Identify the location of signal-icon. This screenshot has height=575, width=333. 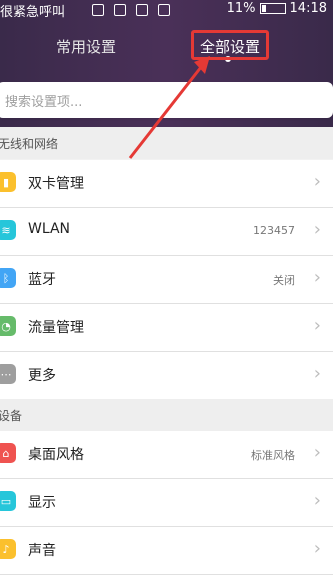
(142, 9).